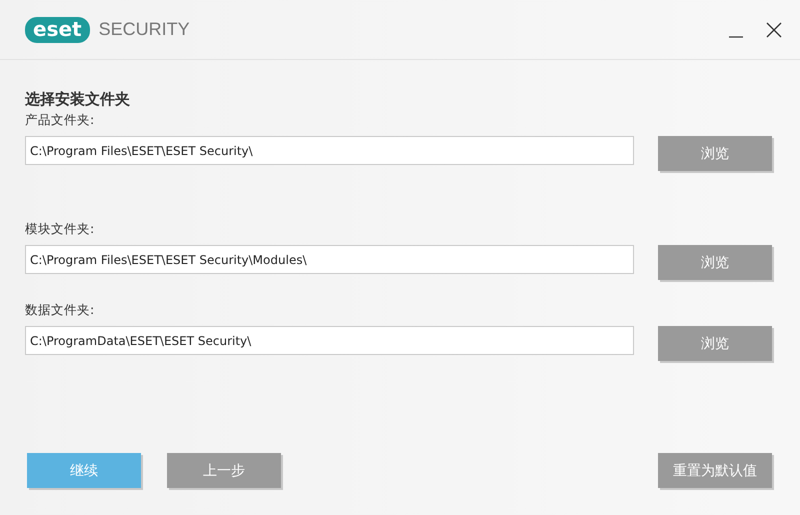  What do you see at coordinates (60, 229) in the screenshot?
I see `field-label: 模块文件夹:` at bounding box center [60, 229].